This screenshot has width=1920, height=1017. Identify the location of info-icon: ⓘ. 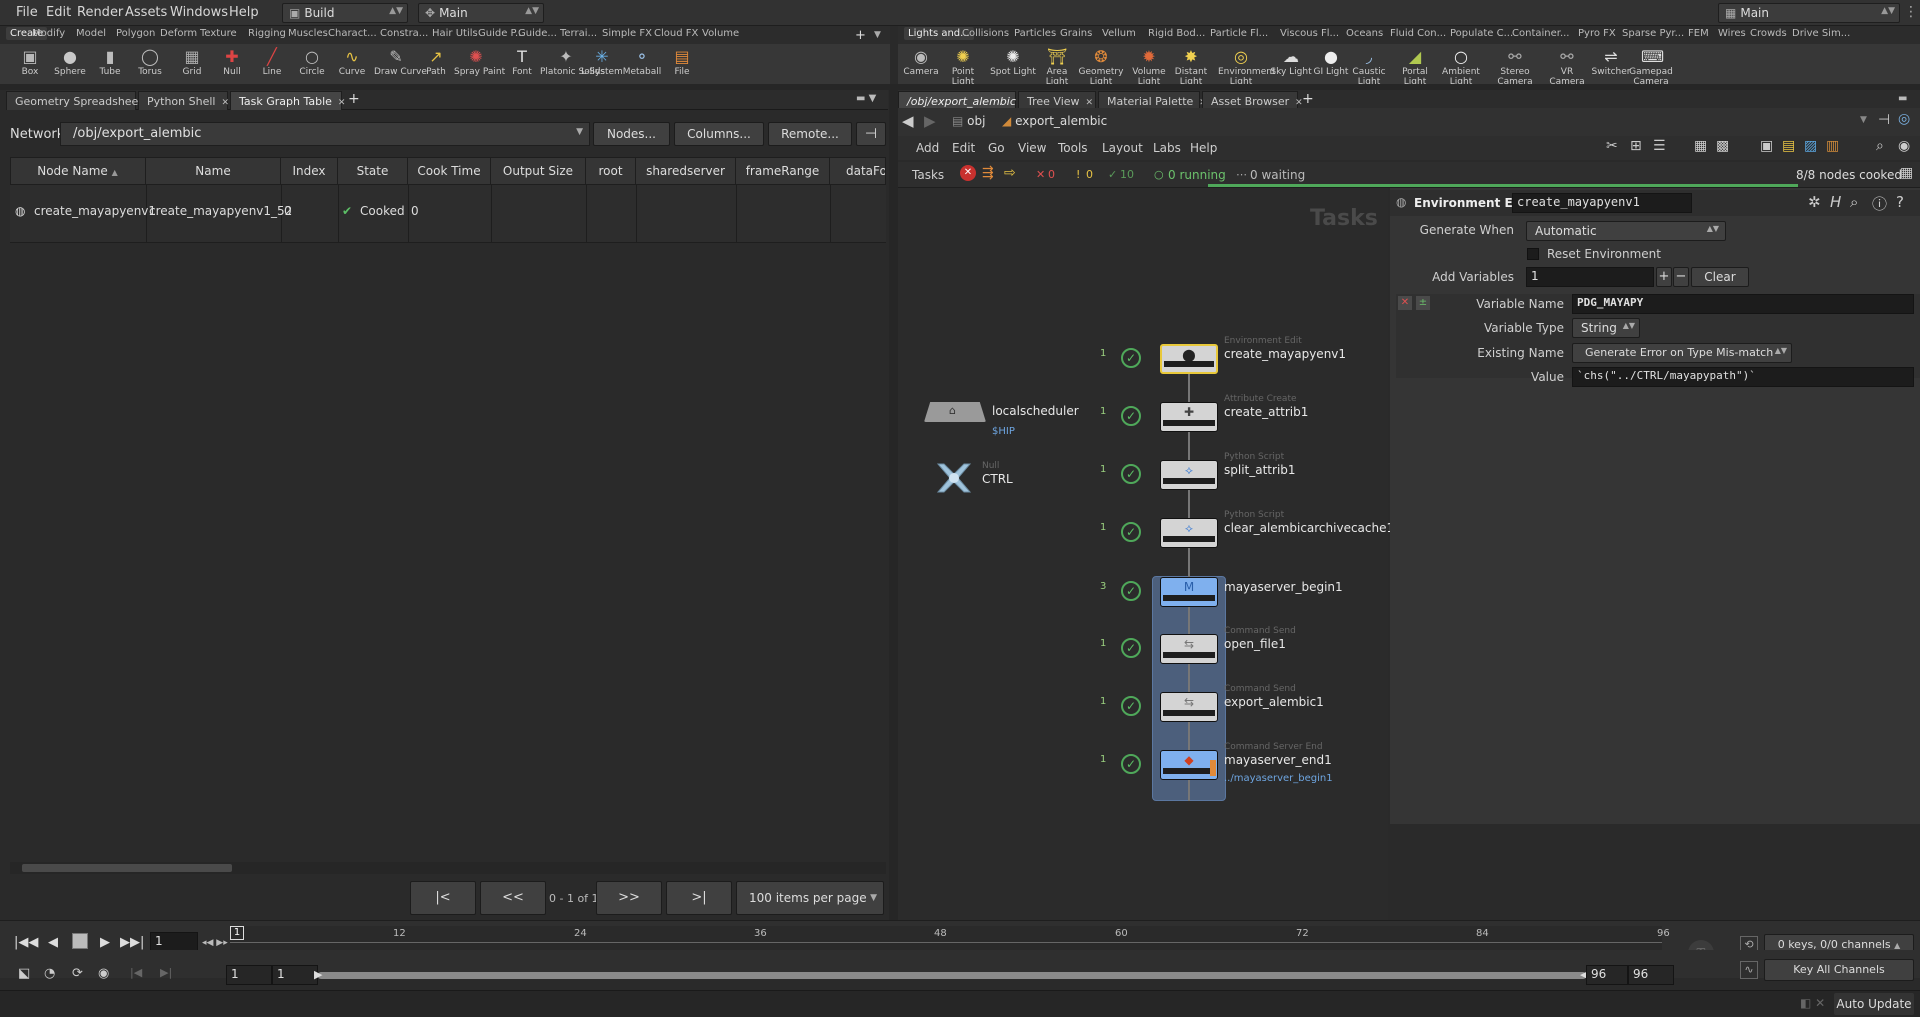
(1879, 203).